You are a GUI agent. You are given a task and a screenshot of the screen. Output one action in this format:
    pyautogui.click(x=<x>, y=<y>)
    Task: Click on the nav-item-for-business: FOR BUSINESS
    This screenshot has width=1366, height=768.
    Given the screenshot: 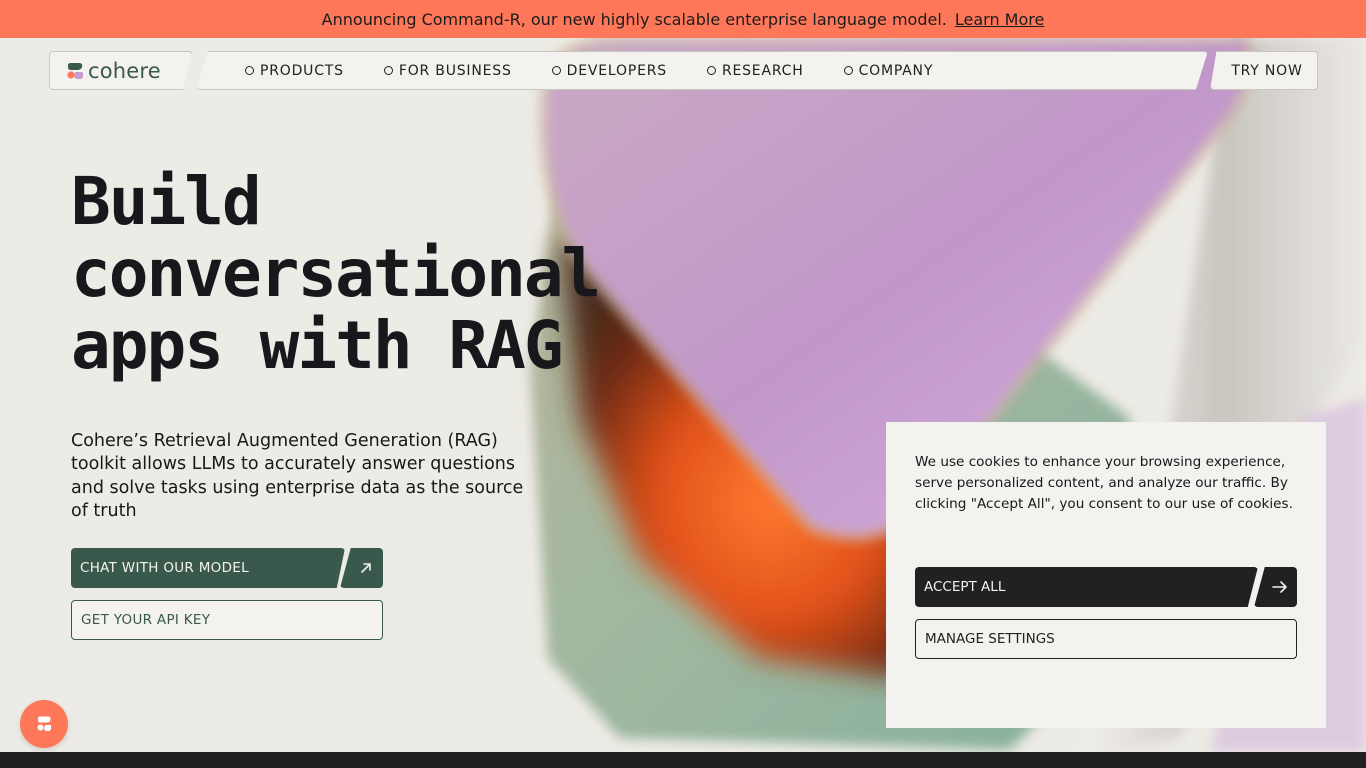 What is the action you would take?
    pyautogui.click(x=447, y=70)
    